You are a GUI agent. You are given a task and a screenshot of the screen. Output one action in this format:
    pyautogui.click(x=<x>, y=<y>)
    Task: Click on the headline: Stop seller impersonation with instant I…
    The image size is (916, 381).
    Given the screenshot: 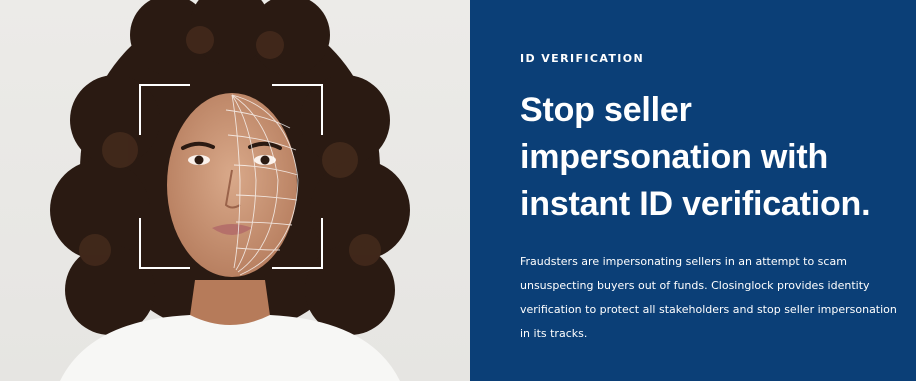 What is the action you would take?
    pyautogui.click(x=695, y=157)
    